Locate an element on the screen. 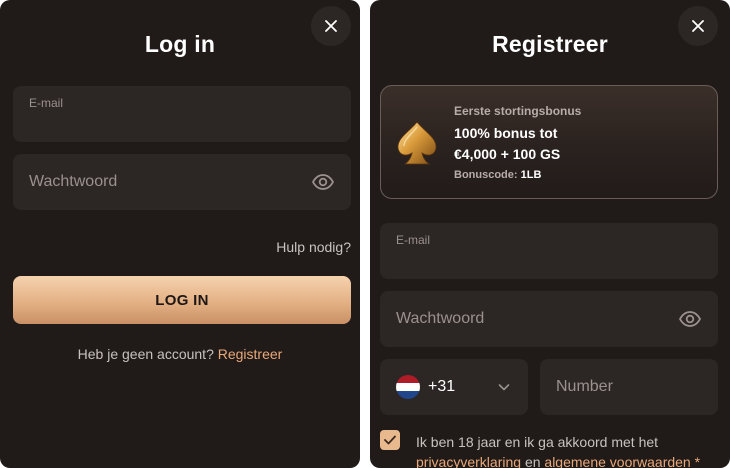  register-email-label: E-mail is located at coordinates (413, 240).